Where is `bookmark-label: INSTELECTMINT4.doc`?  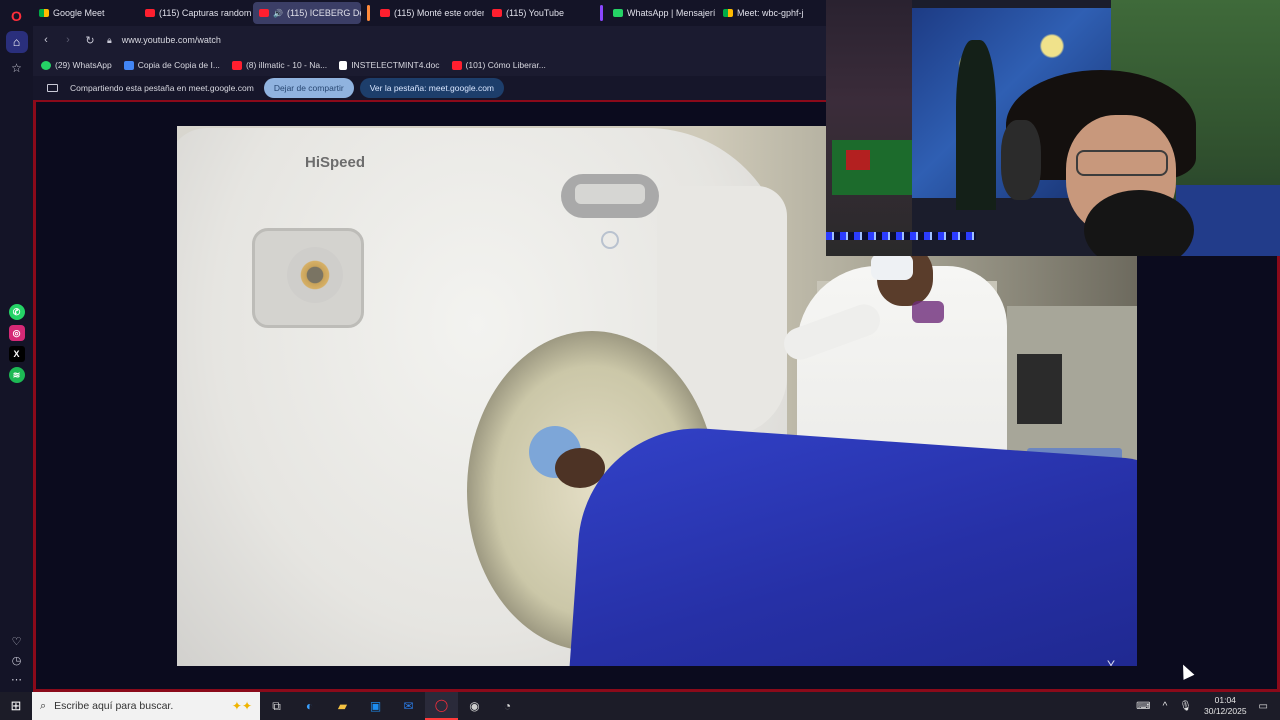
bookmark-label: INSTELECTMINT4.doc is located at coordinates (395, 65).